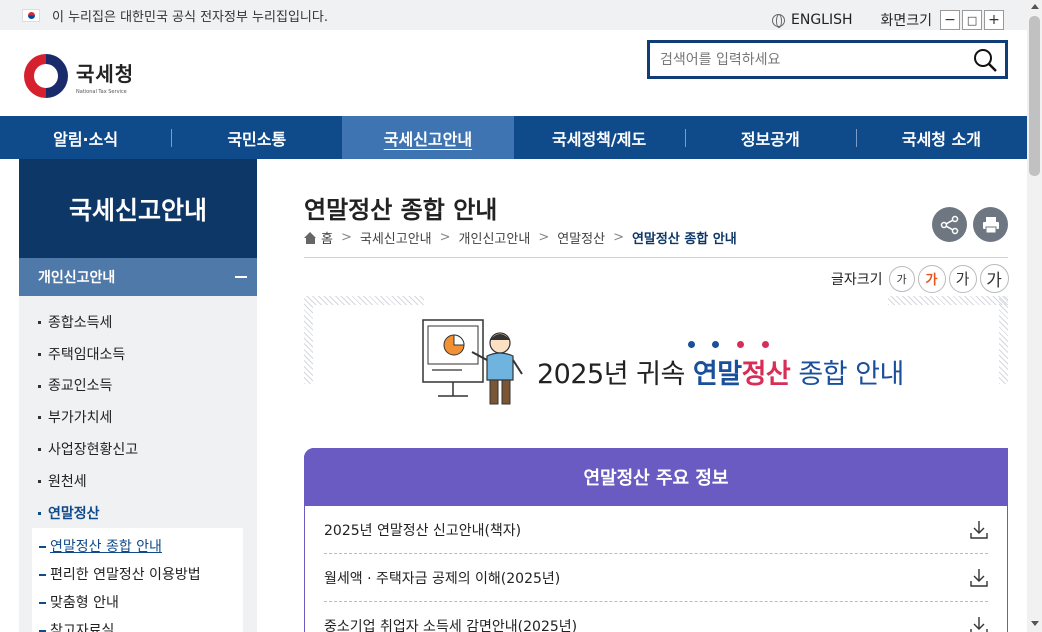 This screenshot has height=632, width=1042. What do you see at coordinates (137, 574) in the screenshot?
I see `submenu-item-how-to: 편리한 연말정산 이용방법` at bounding box center [137, 574].